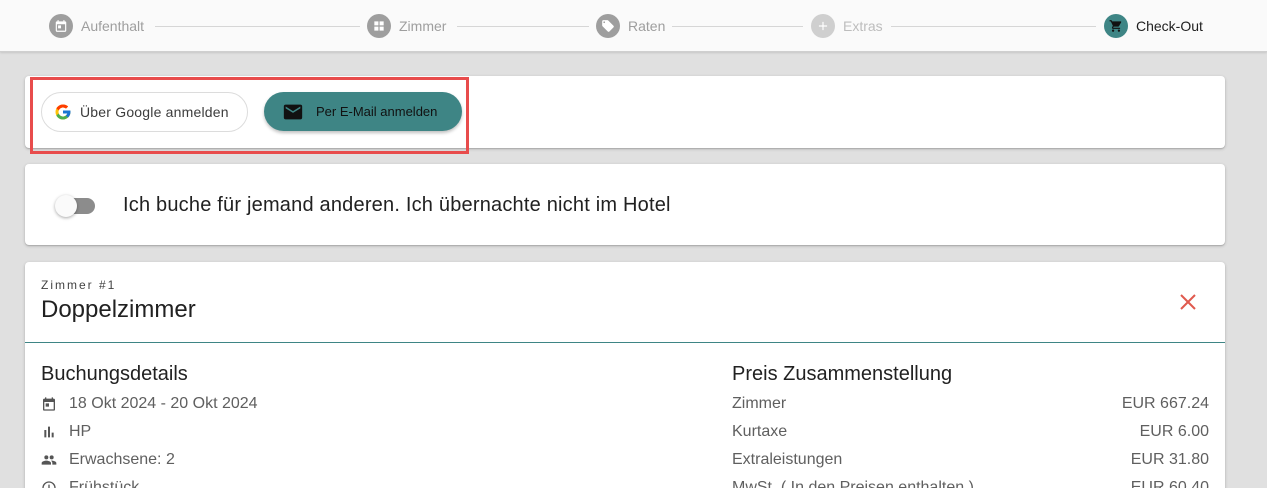 This screenshot has height=488, width=1267. Describe the element at coordinates (379, 26) in the screenshot. I see `grid-icon` at that location.